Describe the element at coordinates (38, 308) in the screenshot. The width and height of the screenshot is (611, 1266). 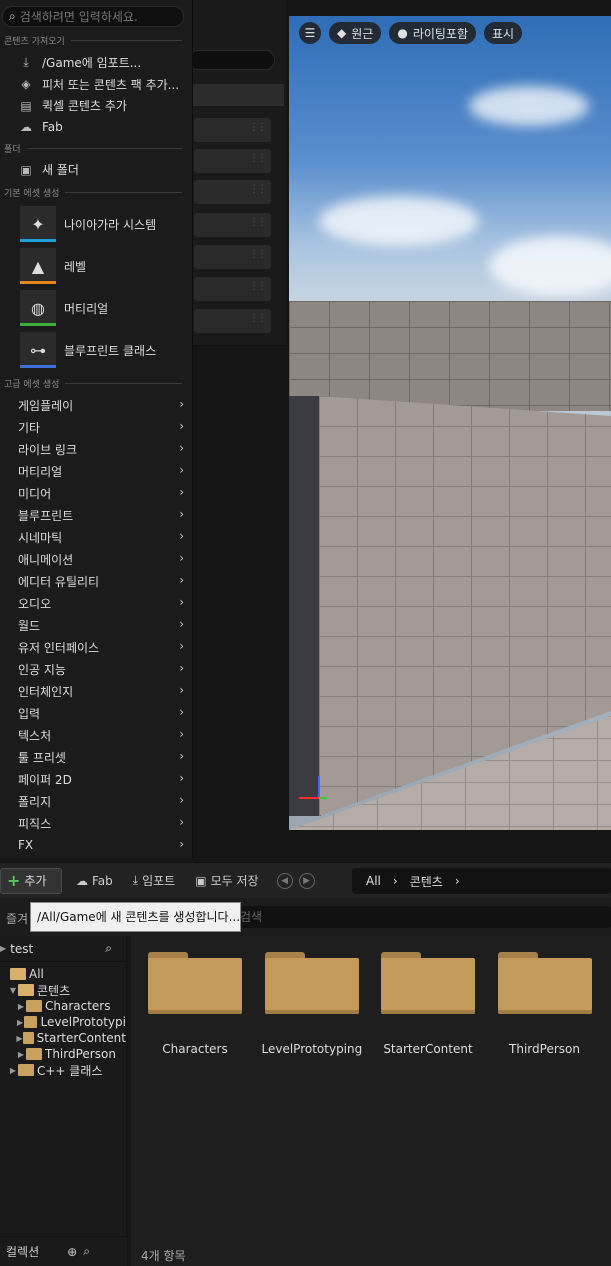
I see `material-icon: ◍` at that location.